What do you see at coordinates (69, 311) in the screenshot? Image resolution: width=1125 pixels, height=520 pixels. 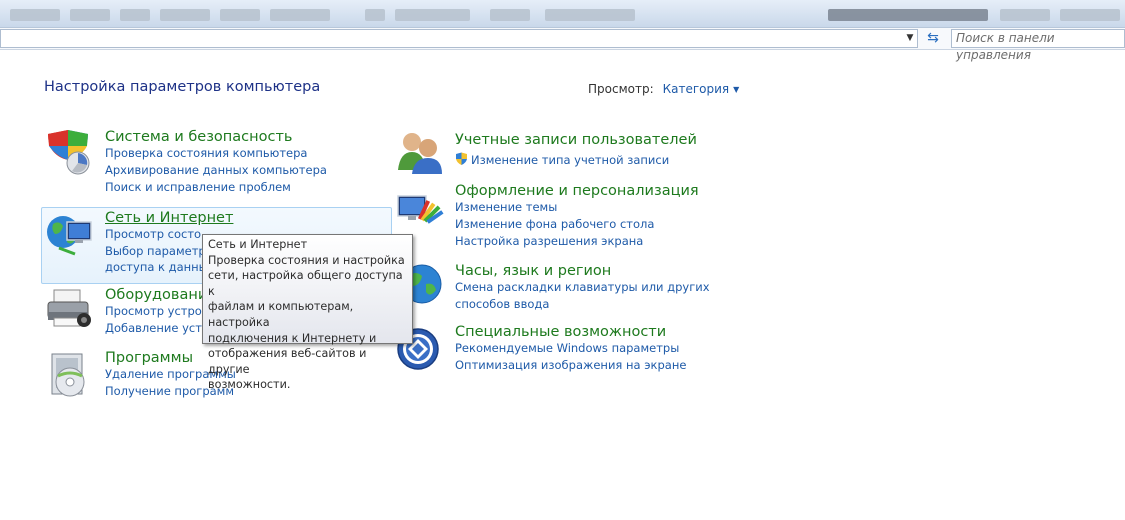 I see `printer-icon` at bounding box center [69, 311].